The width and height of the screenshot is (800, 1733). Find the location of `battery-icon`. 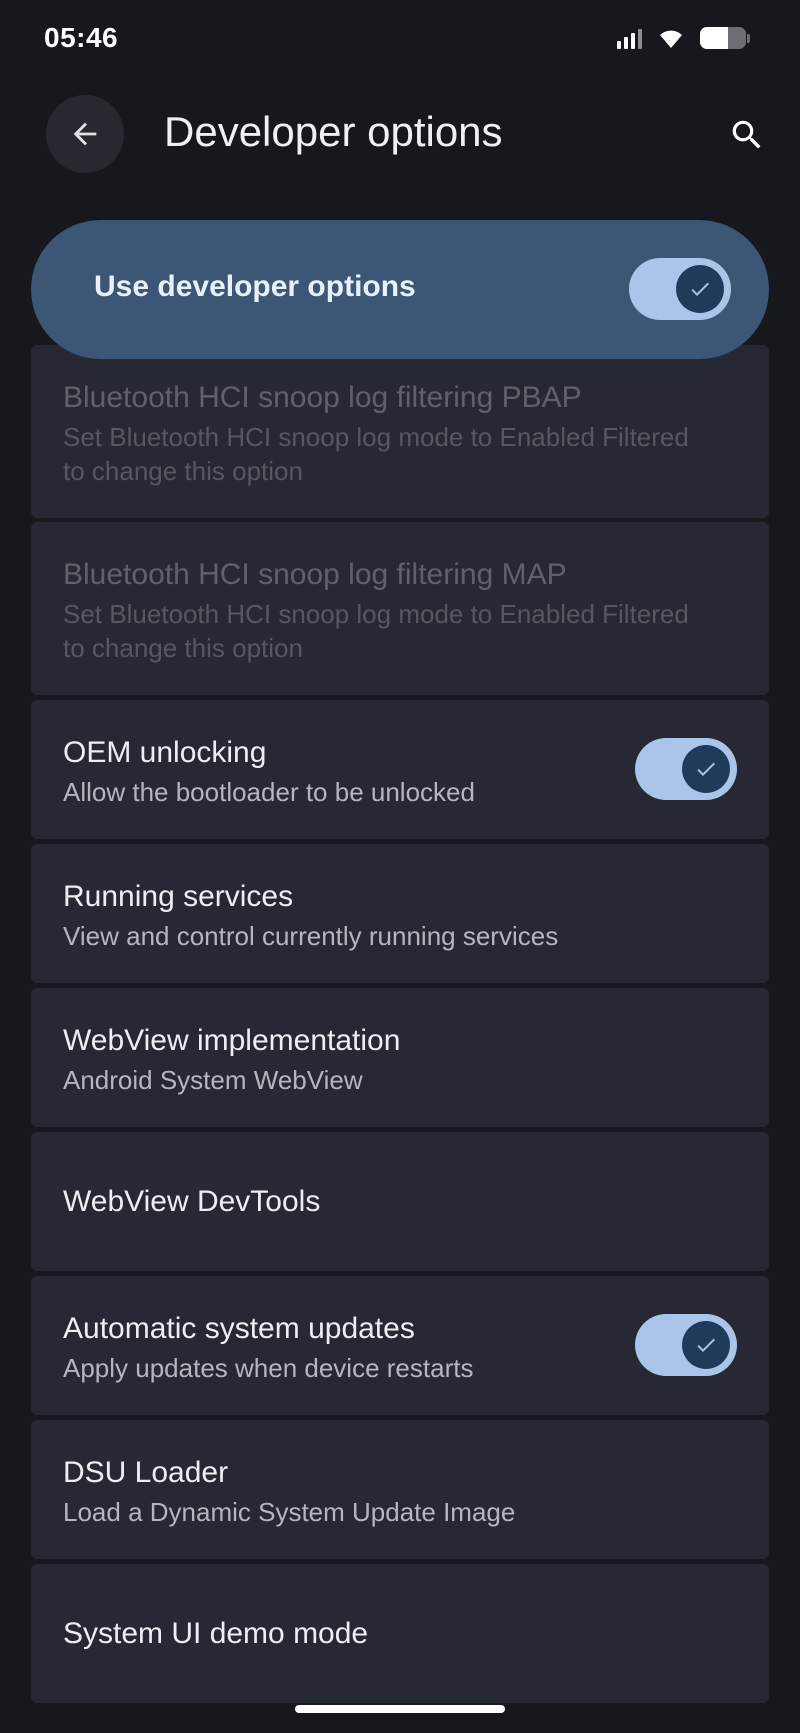

battery-icon is located at coordinates (725, 38).